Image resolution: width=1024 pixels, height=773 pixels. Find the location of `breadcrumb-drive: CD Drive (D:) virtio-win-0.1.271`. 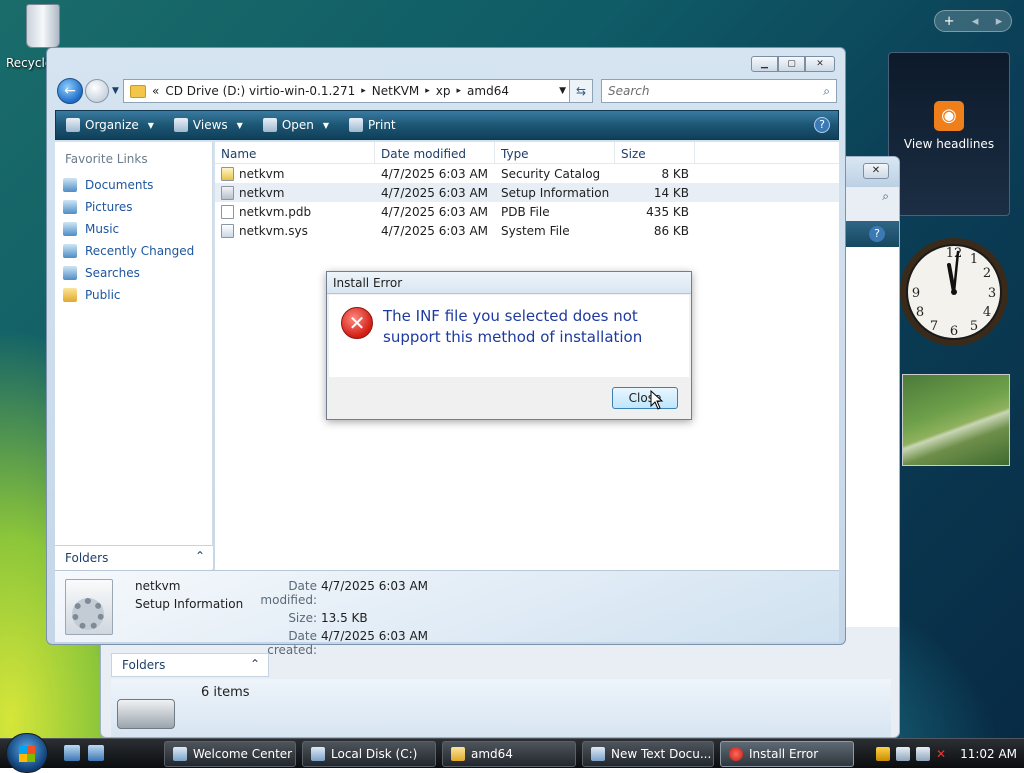

breadcrumb-drive: CD Drive (D:) virtio-win-0.1.271 is located at coordinates (260, 91).